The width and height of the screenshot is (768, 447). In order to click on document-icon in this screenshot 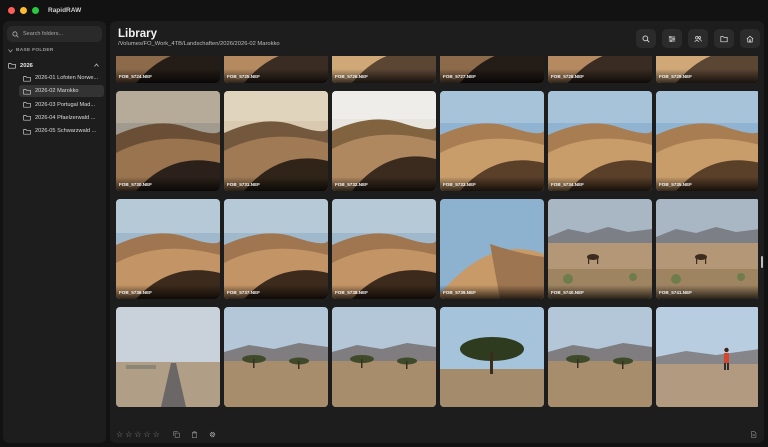, I will do `click(753, 434)`.